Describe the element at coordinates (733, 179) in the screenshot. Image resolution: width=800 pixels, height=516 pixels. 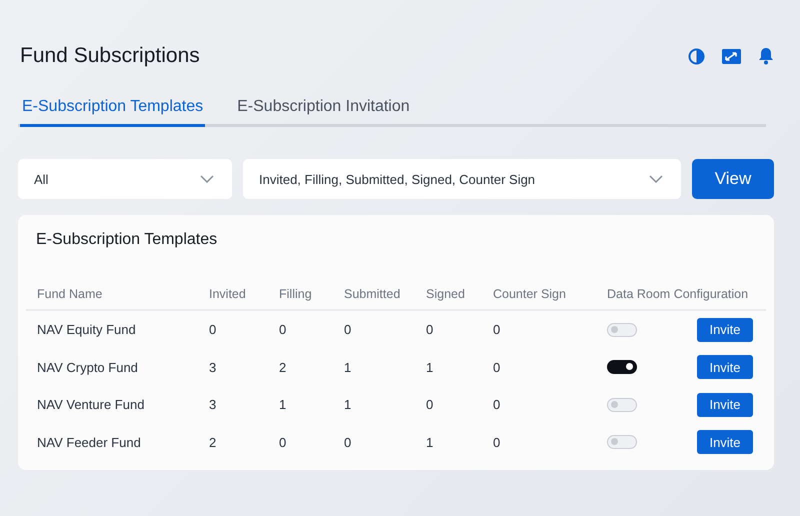
I see `view-button: View` at that location.